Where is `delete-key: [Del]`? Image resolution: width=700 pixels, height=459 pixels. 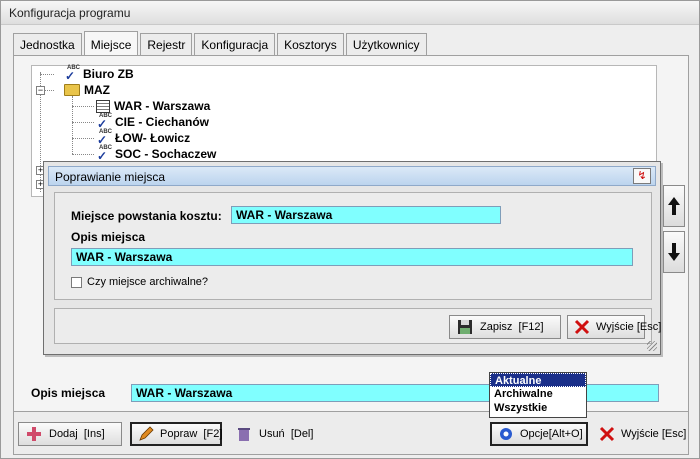 delete-key: [Del] is located at coordinates (302, 434).